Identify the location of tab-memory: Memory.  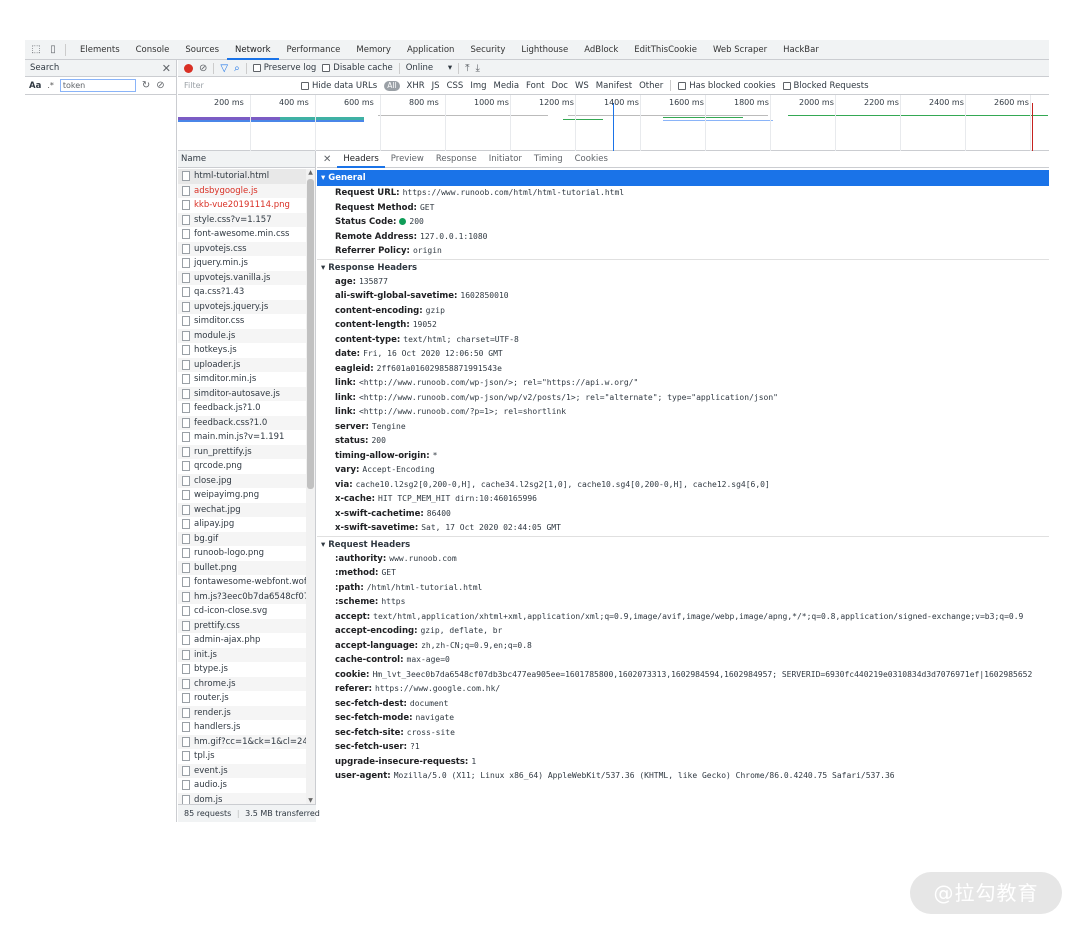
(373, 50).